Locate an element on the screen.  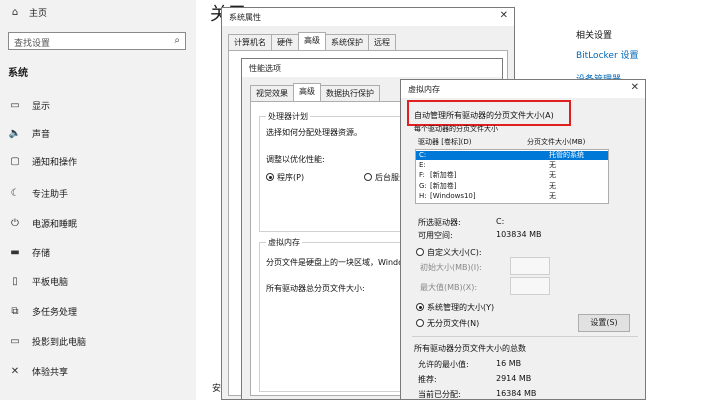
sidebar-item-label: 通知和操作 is located at coordinates (55, 163).